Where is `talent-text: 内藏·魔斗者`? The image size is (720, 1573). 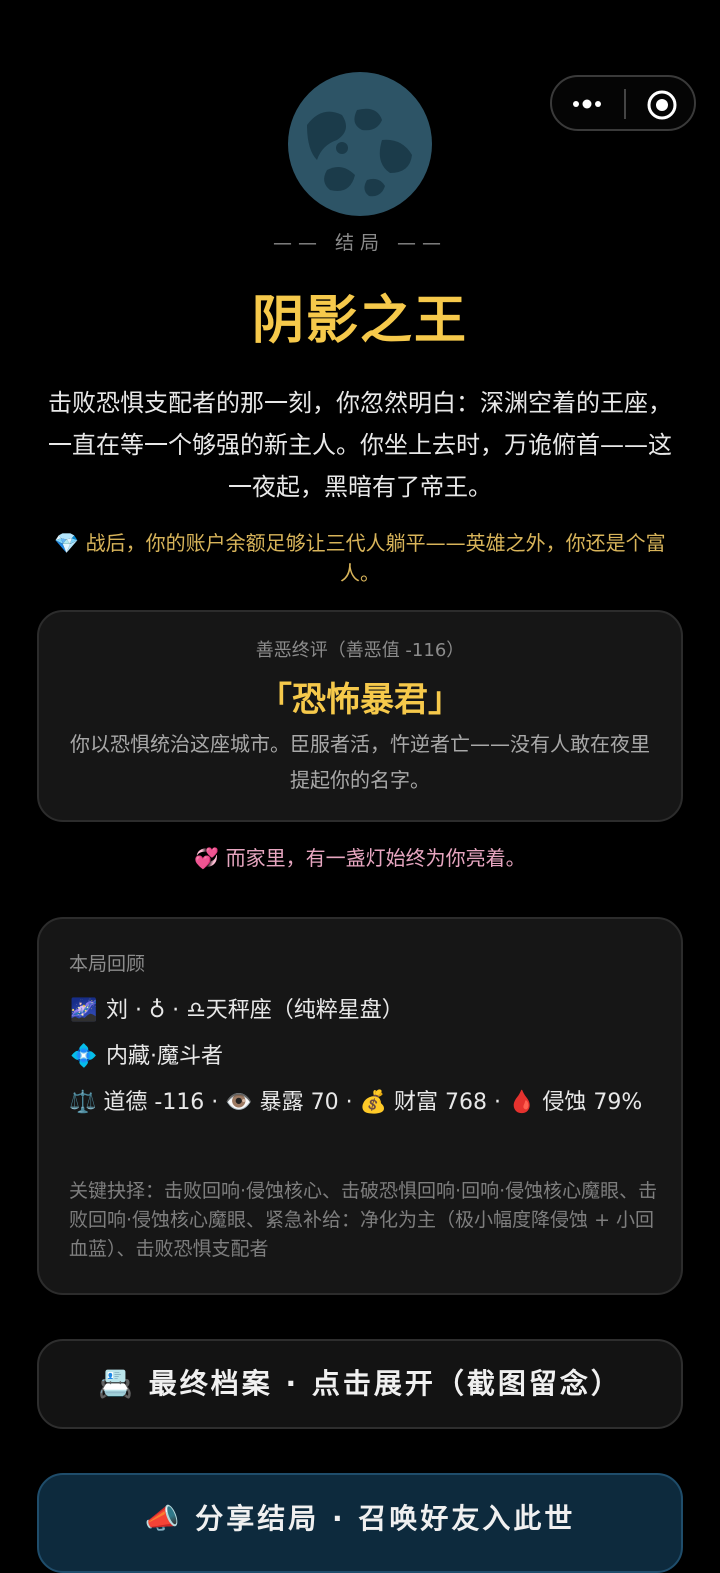 talent-text: 内藏·魔斗者 is located at coordinates (164, 1056).